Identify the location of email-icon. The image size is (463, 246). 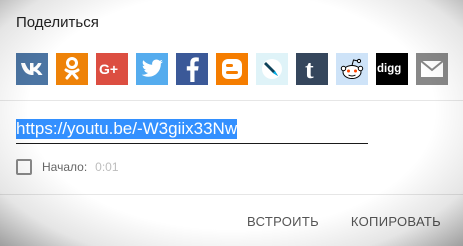
(432, 69).